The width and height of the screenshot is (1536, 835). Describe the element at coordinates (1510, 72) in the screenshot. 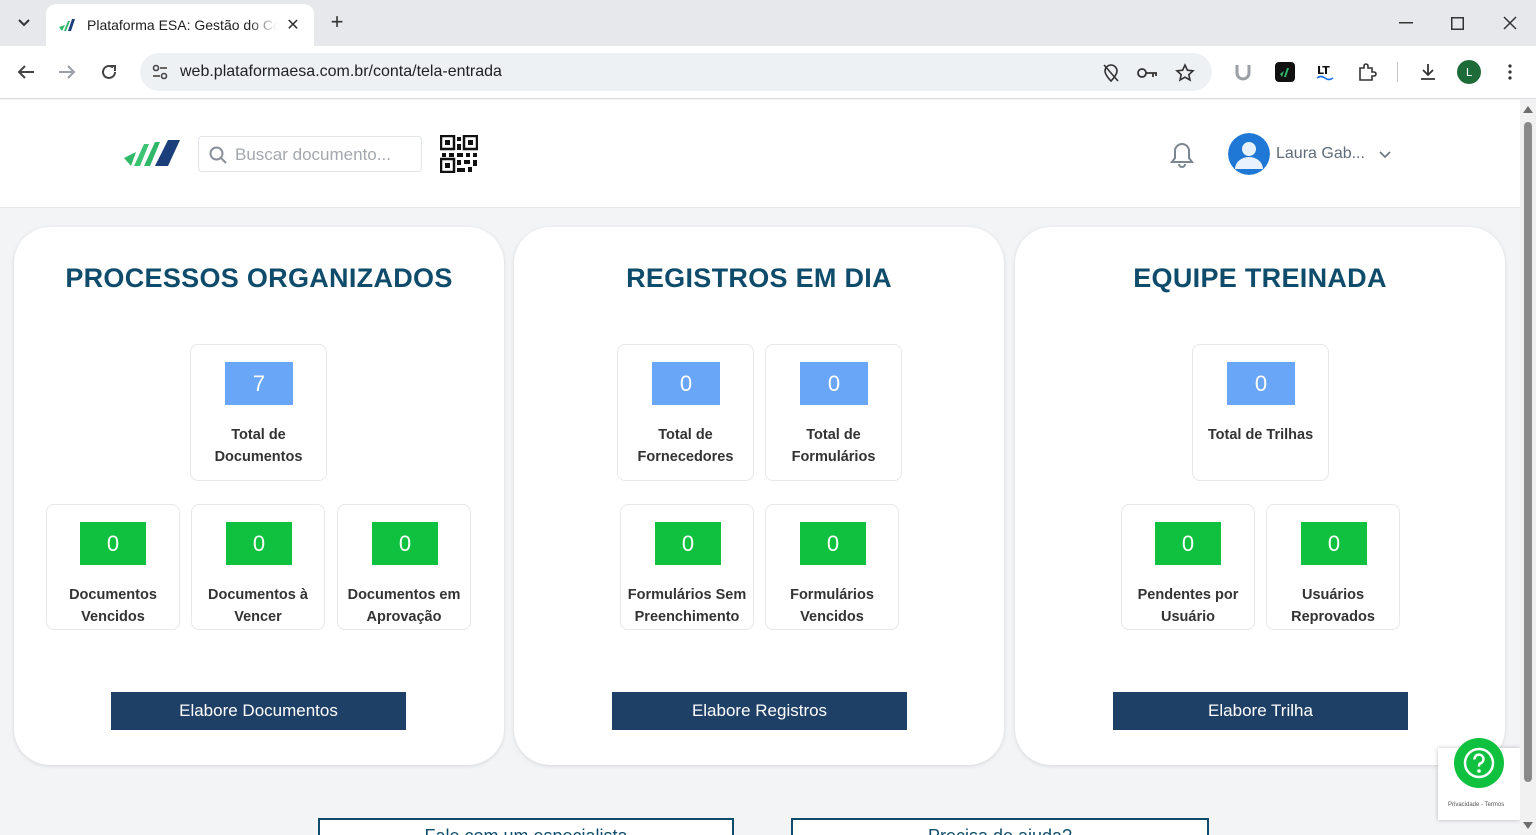

I see `browser-menu-icon` at that location.